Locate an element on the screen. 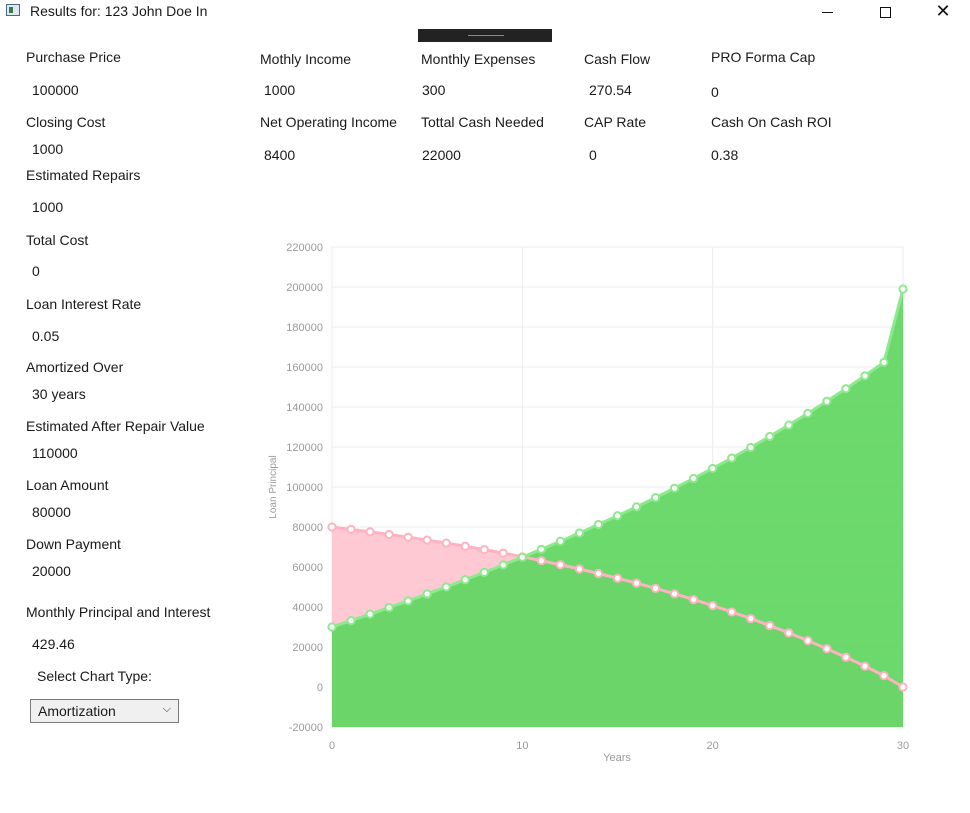 This screenshot has height=813, width=970. amortized-over-label: Amortized Over is located at coordinates (75, 367).